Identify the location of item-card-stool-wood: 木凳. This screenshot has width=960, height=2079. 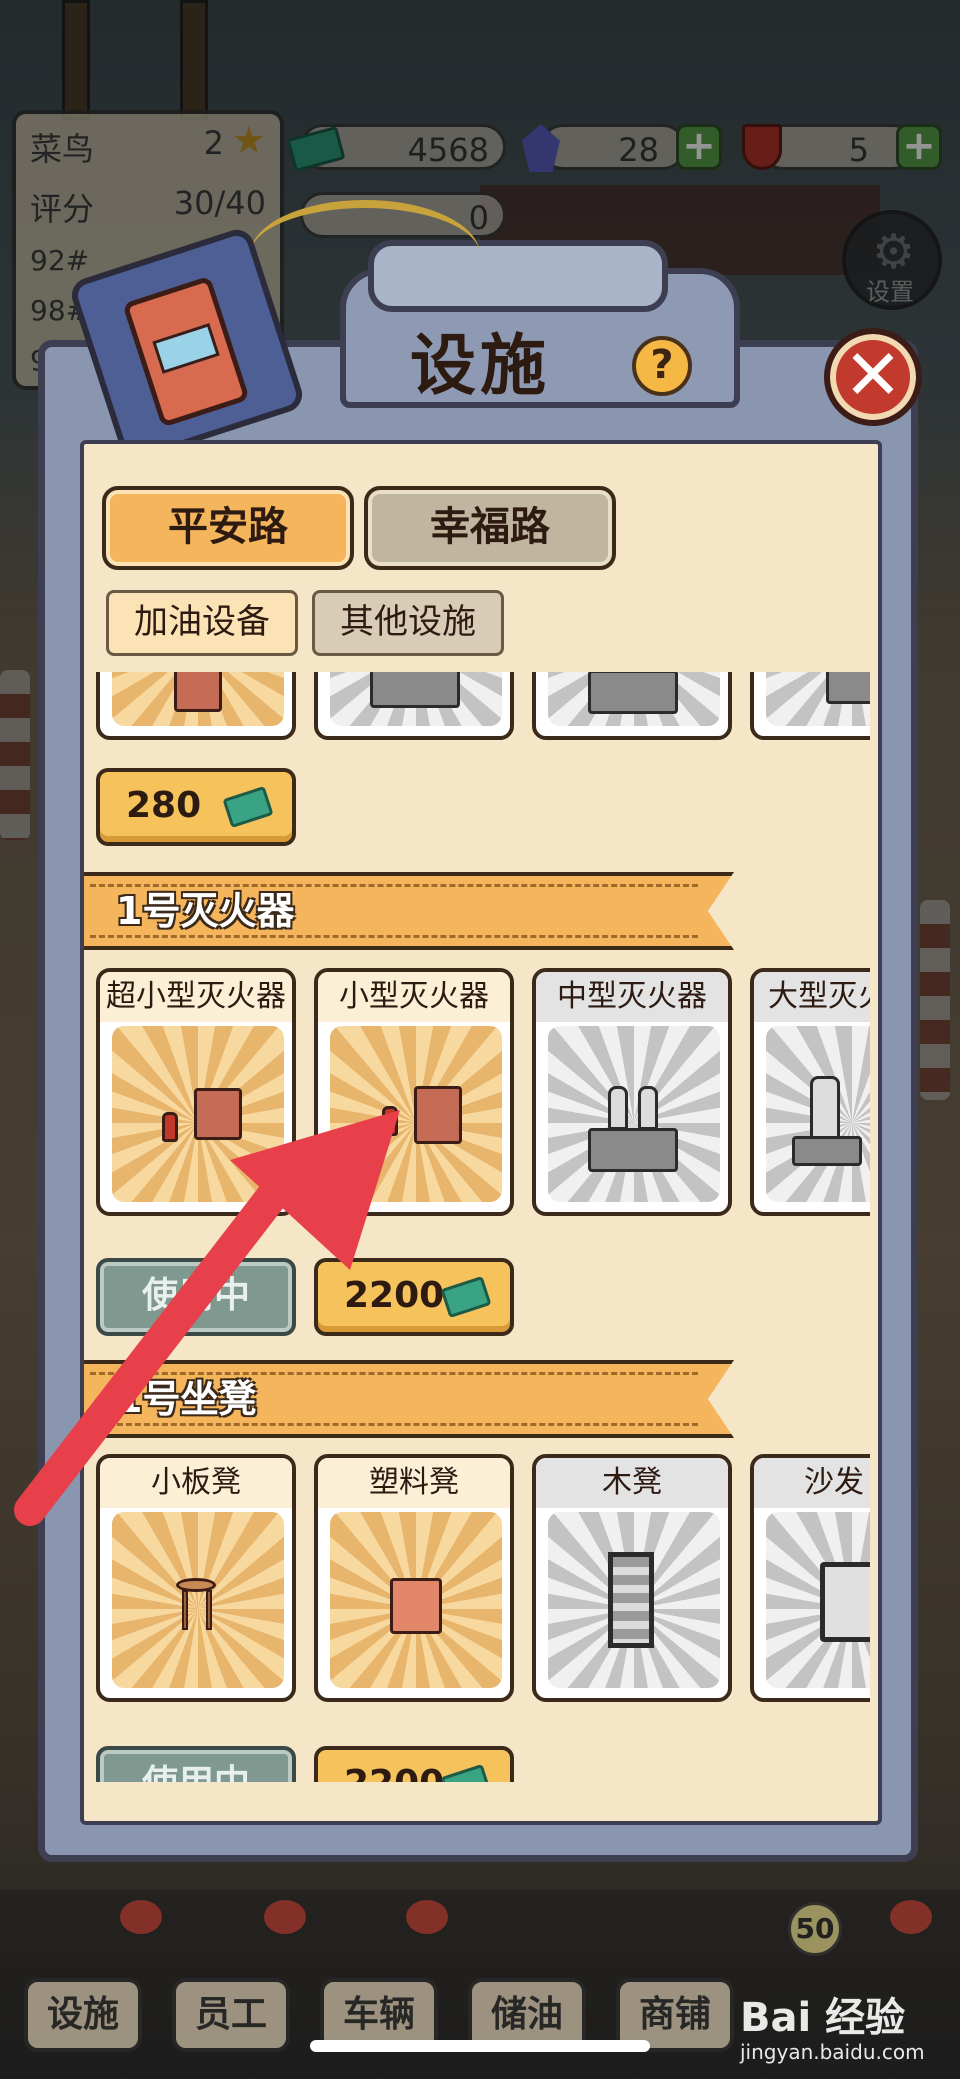
(632, 1578).